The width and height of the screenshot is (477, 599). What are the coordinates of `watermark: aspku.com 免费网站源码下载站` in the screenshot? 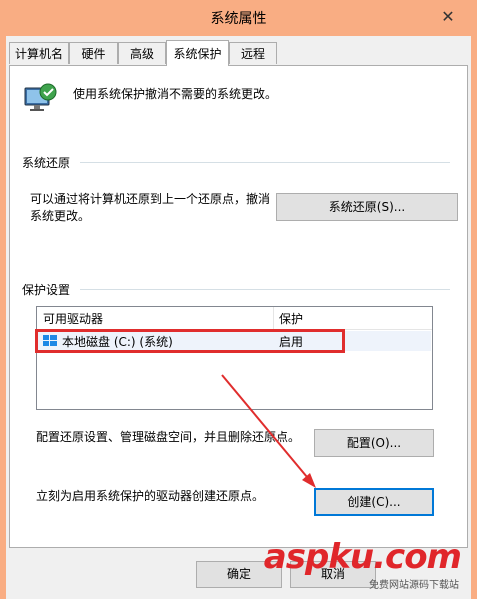 It's located at (367, 566).